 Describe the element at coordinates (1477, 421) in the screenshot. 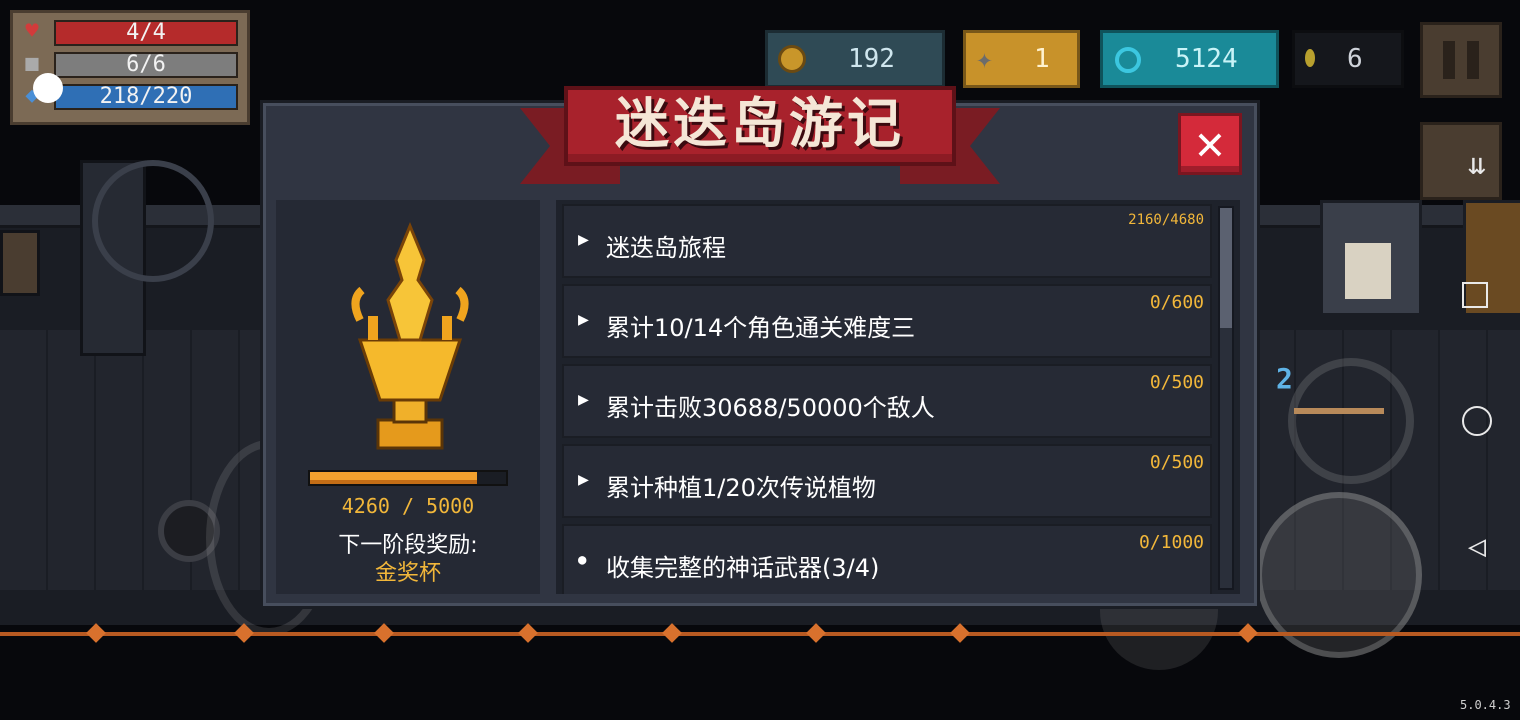

I see `home-button` at that location.